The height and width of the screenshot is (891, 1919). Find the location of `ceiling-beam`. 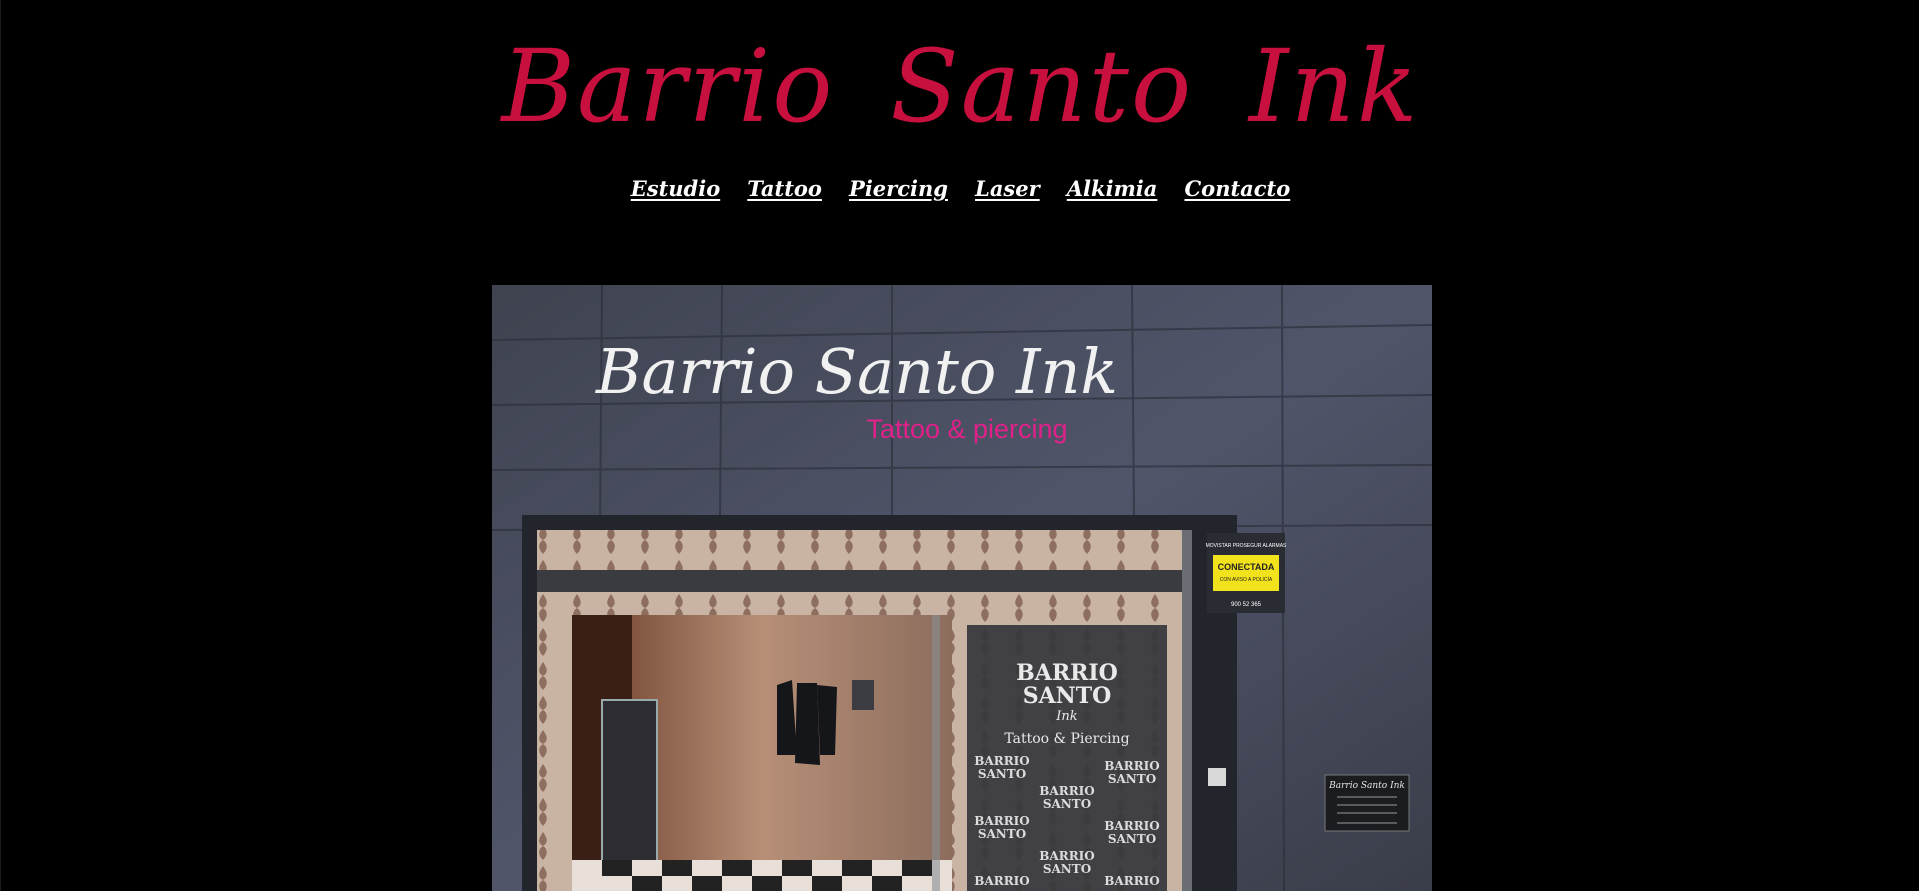

ceiling-beam is located at coordinates (859, 581).